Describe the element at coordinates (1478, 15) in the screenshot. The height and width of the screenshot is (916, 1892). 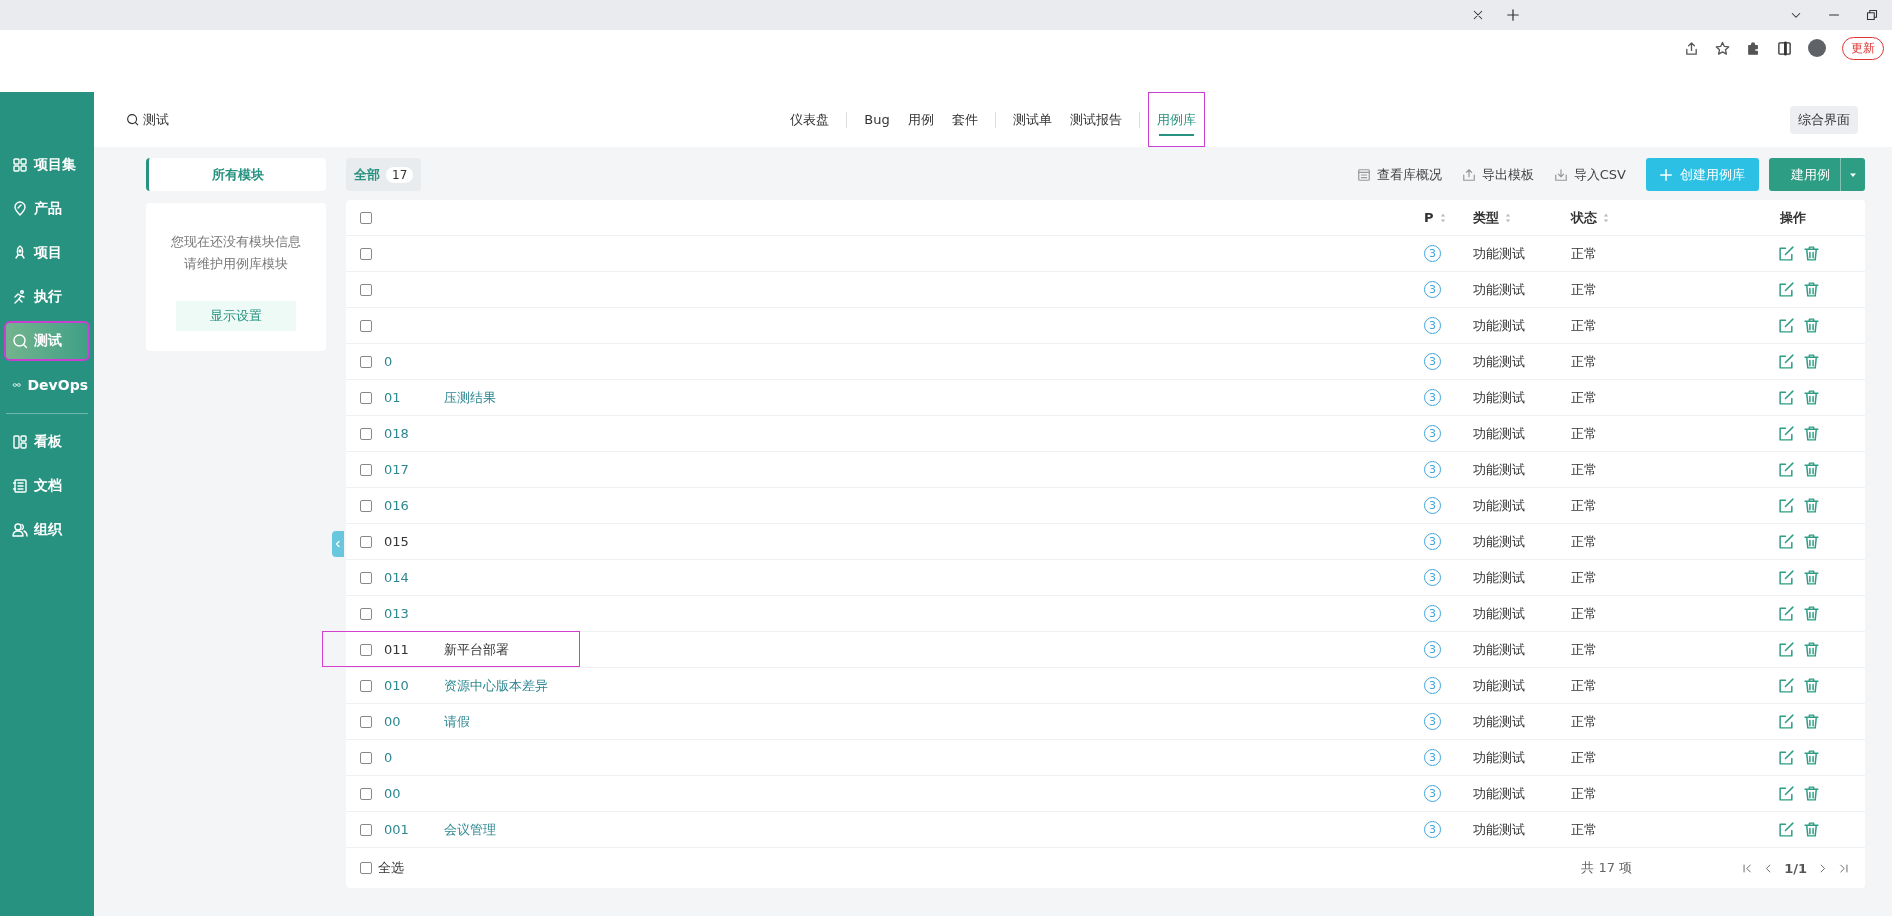
I see `close-icon` at that location.